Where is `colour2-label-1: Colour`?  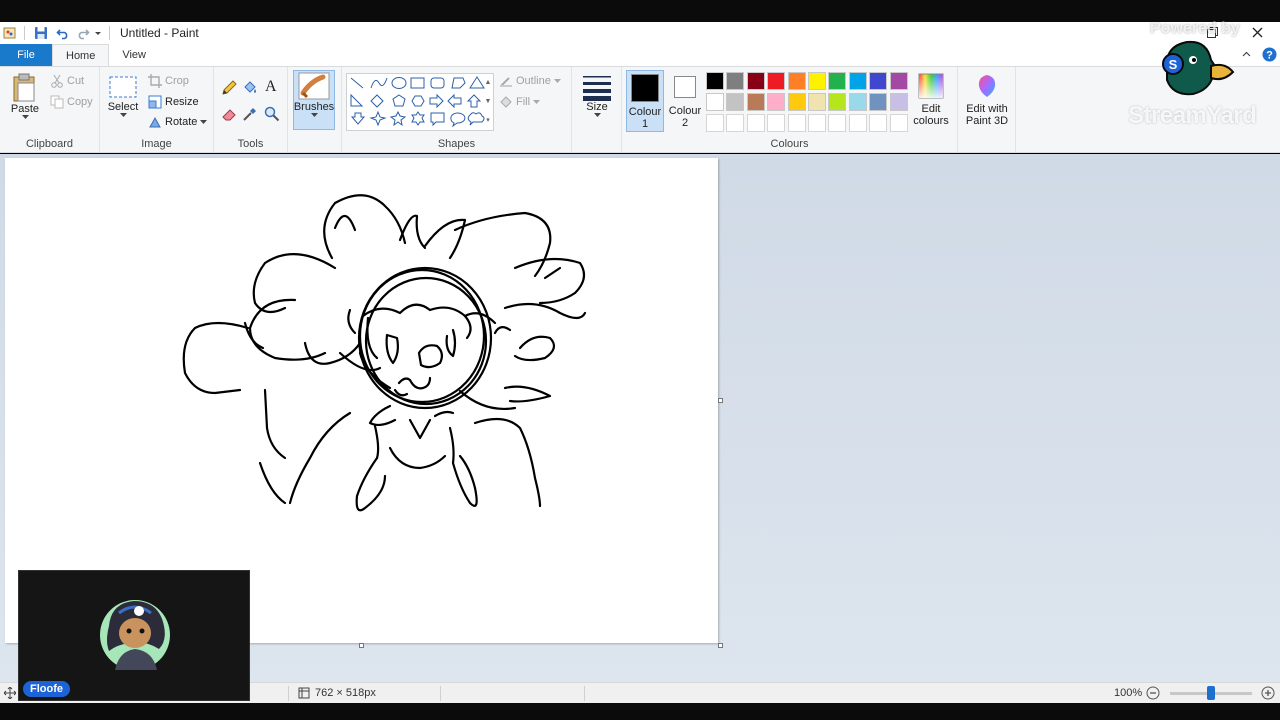
colour2-label-1: Colour is located at coordinates (685, 111).